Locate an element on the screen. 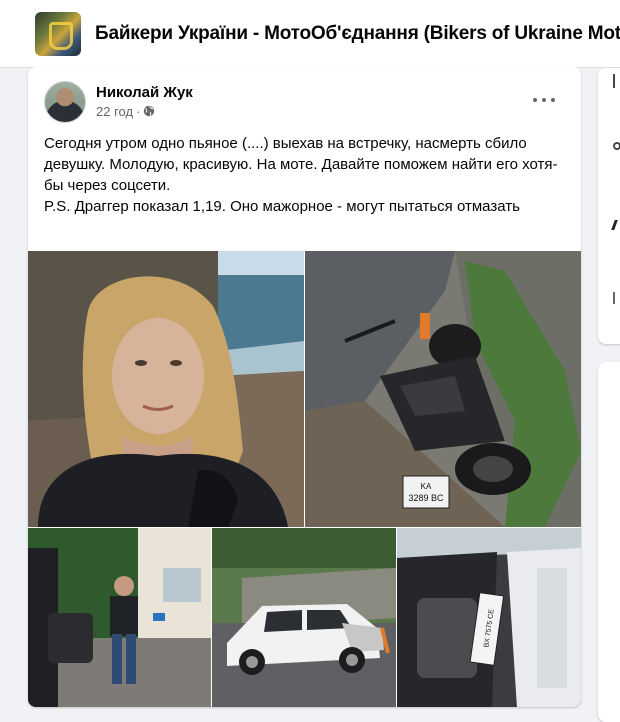  post-timestamp: 22 год · is located at coordinates (125, 111).